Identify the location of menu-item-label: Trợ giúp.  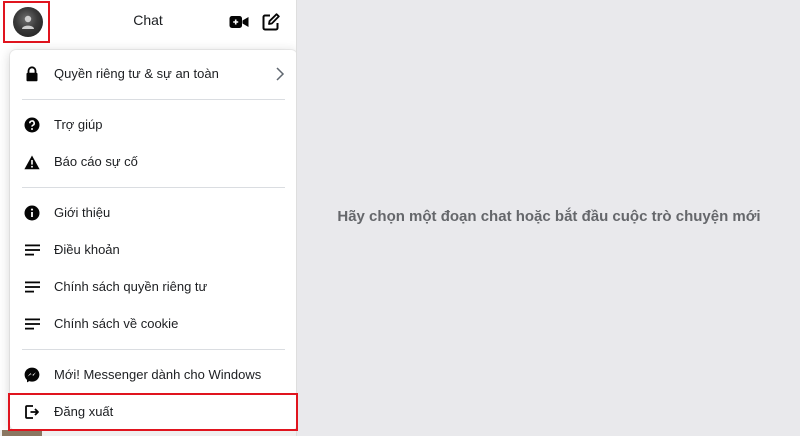
(78, 124).